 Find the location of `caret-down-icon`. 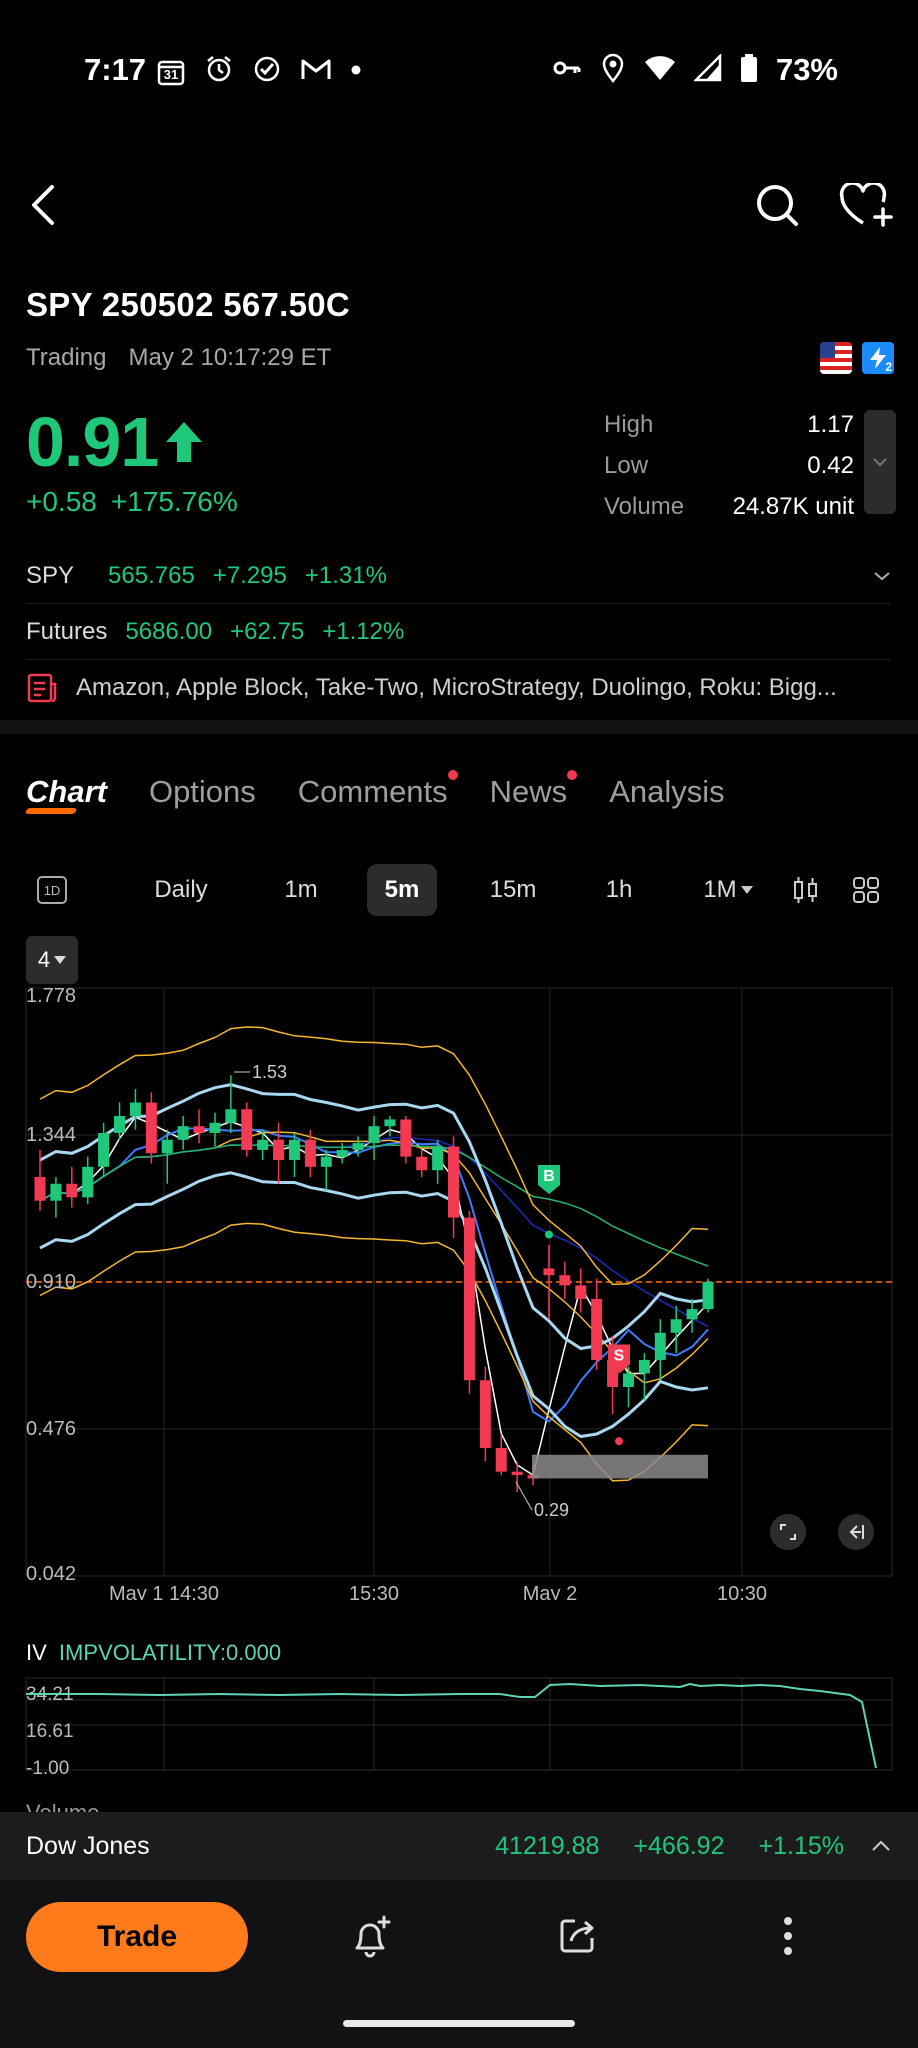

caret-down-icon is located at coordinates (746, 890).